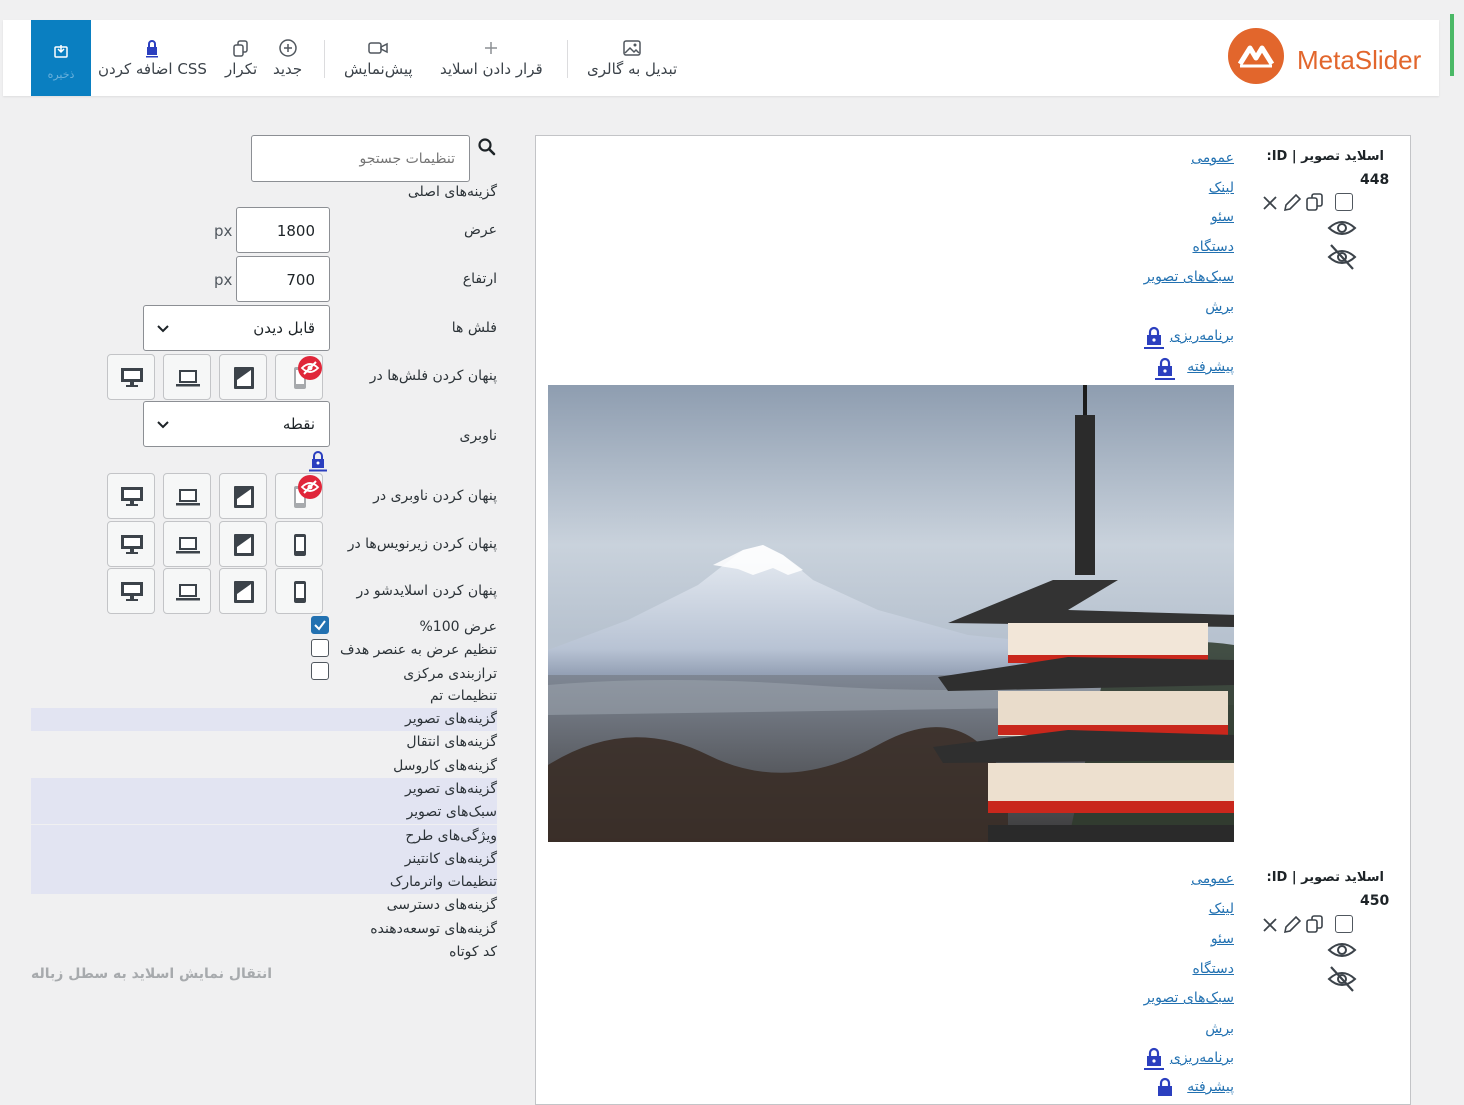 This screenshot has height=1105, width=1464. I want to click on convert-gallery-button: تبدیل به گالری, so click(632, 58).